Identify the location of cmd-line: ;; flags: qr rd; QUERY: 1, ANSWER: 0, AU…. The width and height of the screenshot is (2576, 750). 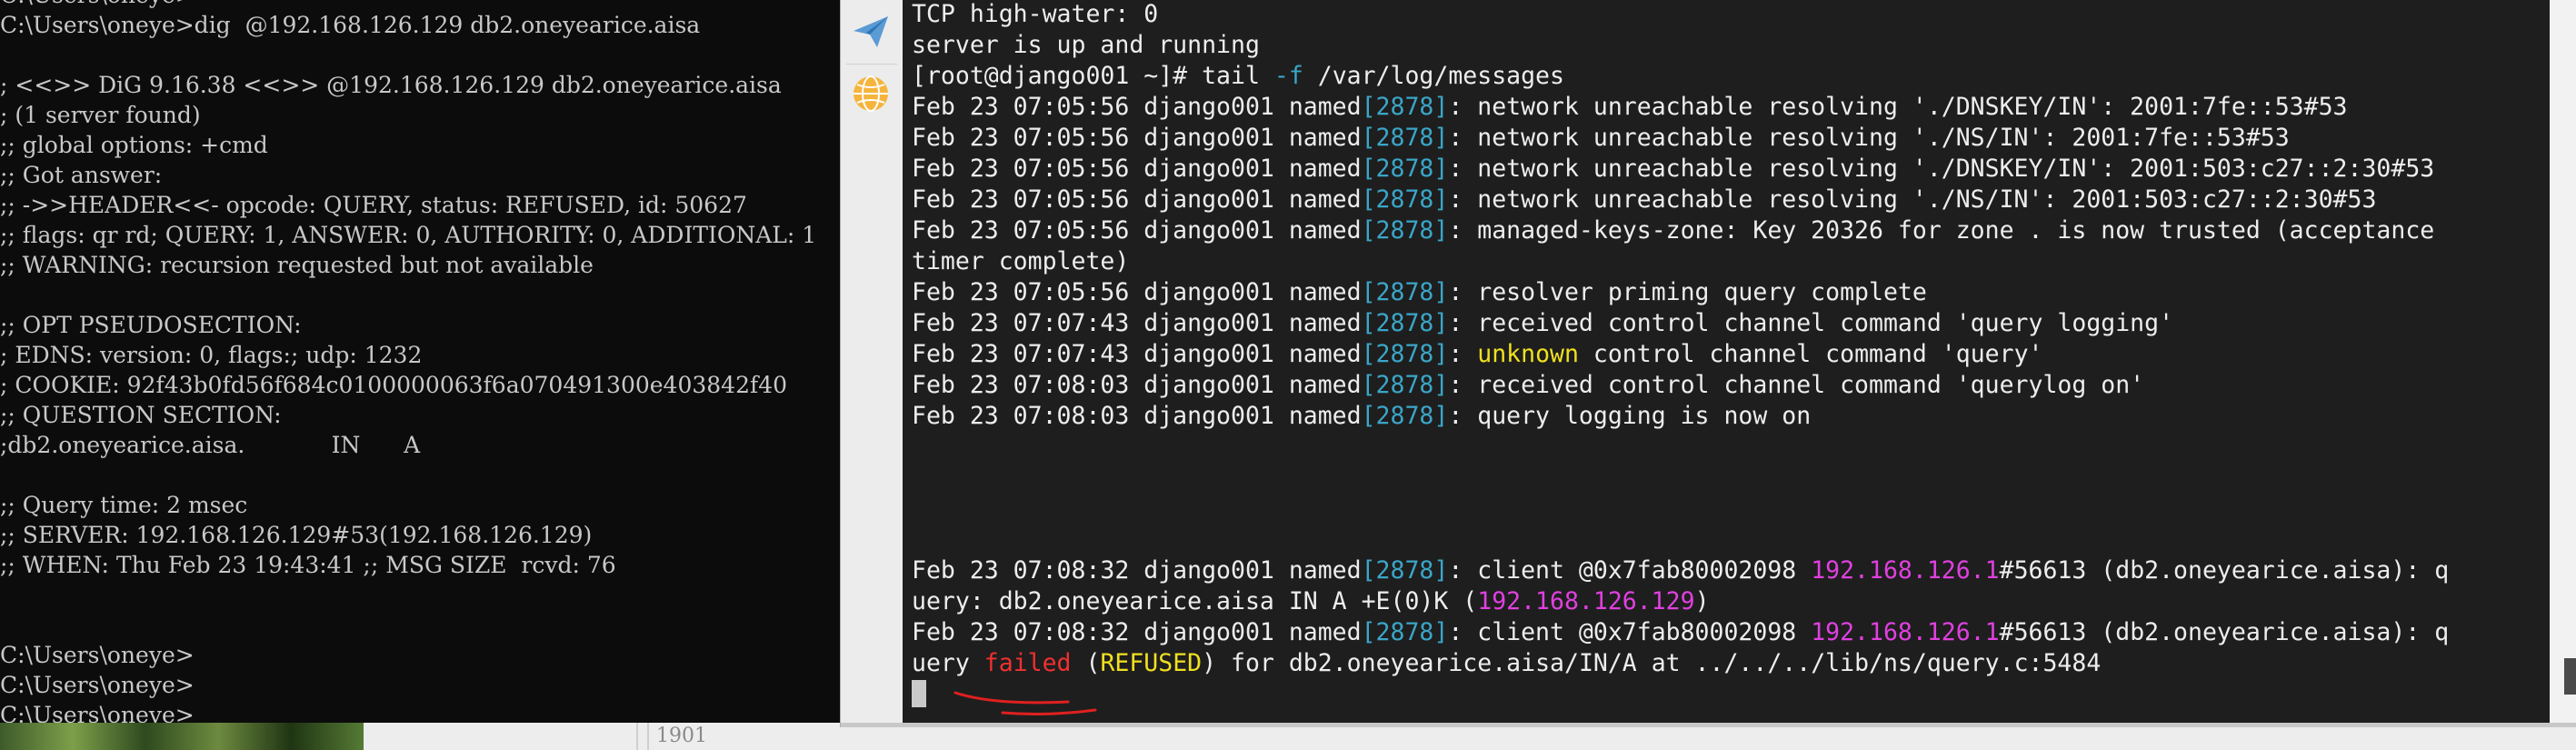
(408, 235).